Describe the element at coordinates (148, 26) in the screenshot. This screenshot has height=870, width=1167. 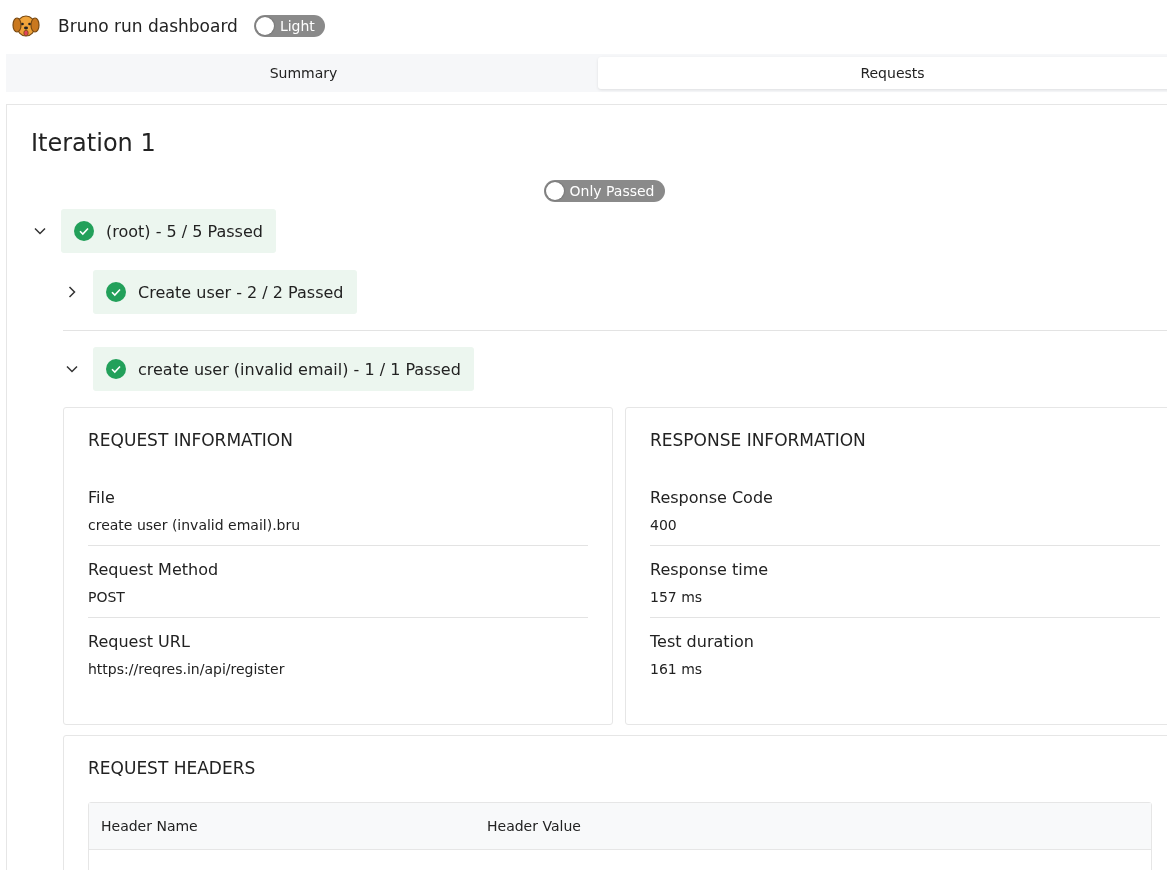
I see `app-title: Bruno run dashboard` at that location.